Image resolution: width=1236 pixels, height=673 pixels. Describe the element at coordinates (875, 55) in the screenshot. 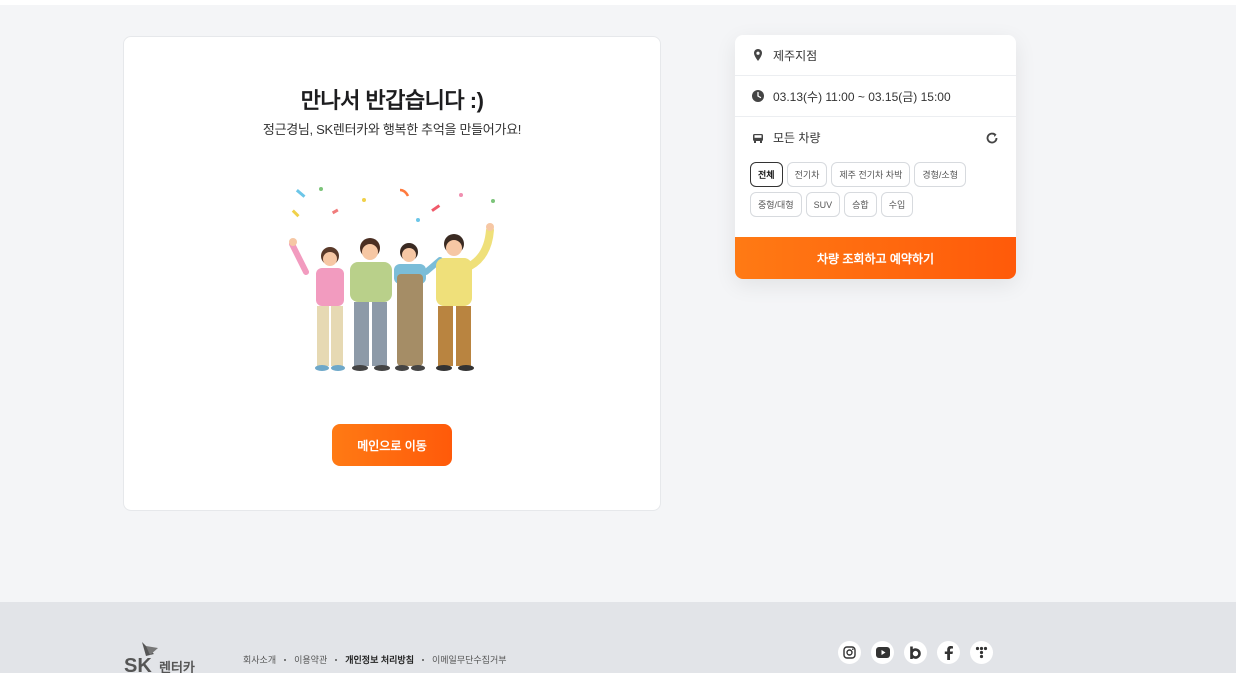

I see `branch-selector: 제주지점` at that location.